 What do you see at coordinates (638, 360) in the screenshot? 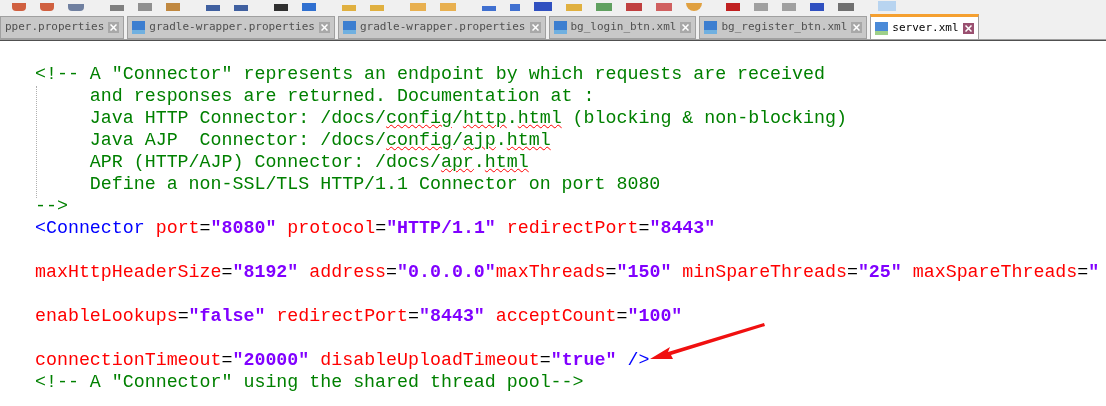
I see `code-token: />` at bounding box center [638, 360].